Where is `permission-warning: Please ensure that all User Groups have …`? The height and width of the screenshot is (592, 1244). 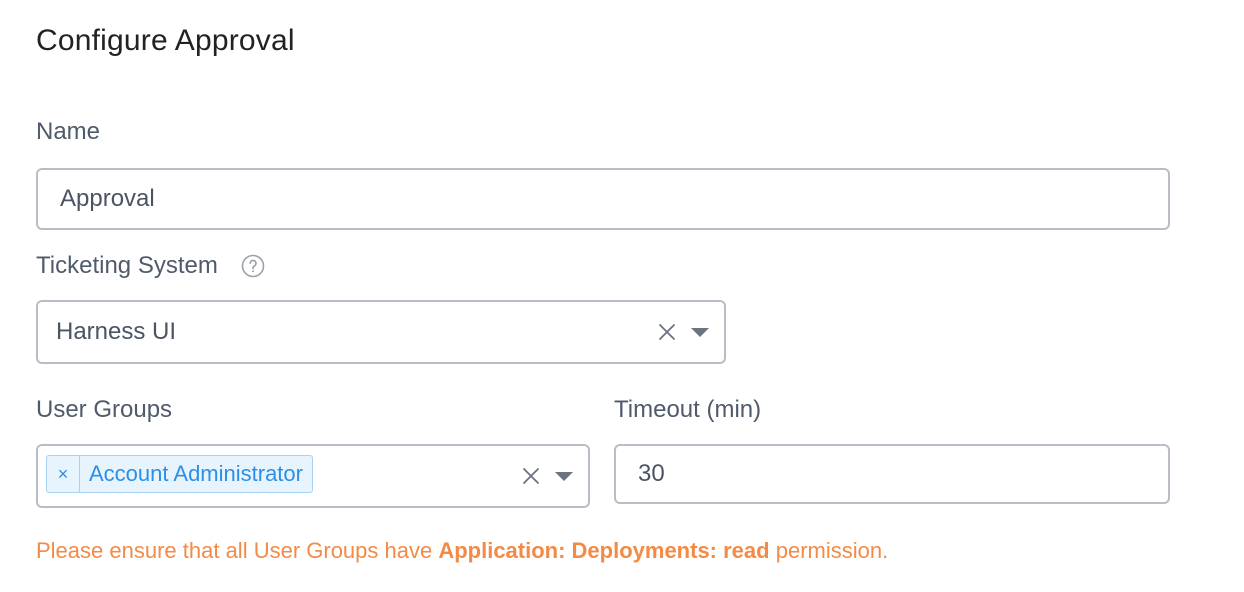 permission-warning: Please ensure that all User Groups have … is located at coordinates (462, 551).